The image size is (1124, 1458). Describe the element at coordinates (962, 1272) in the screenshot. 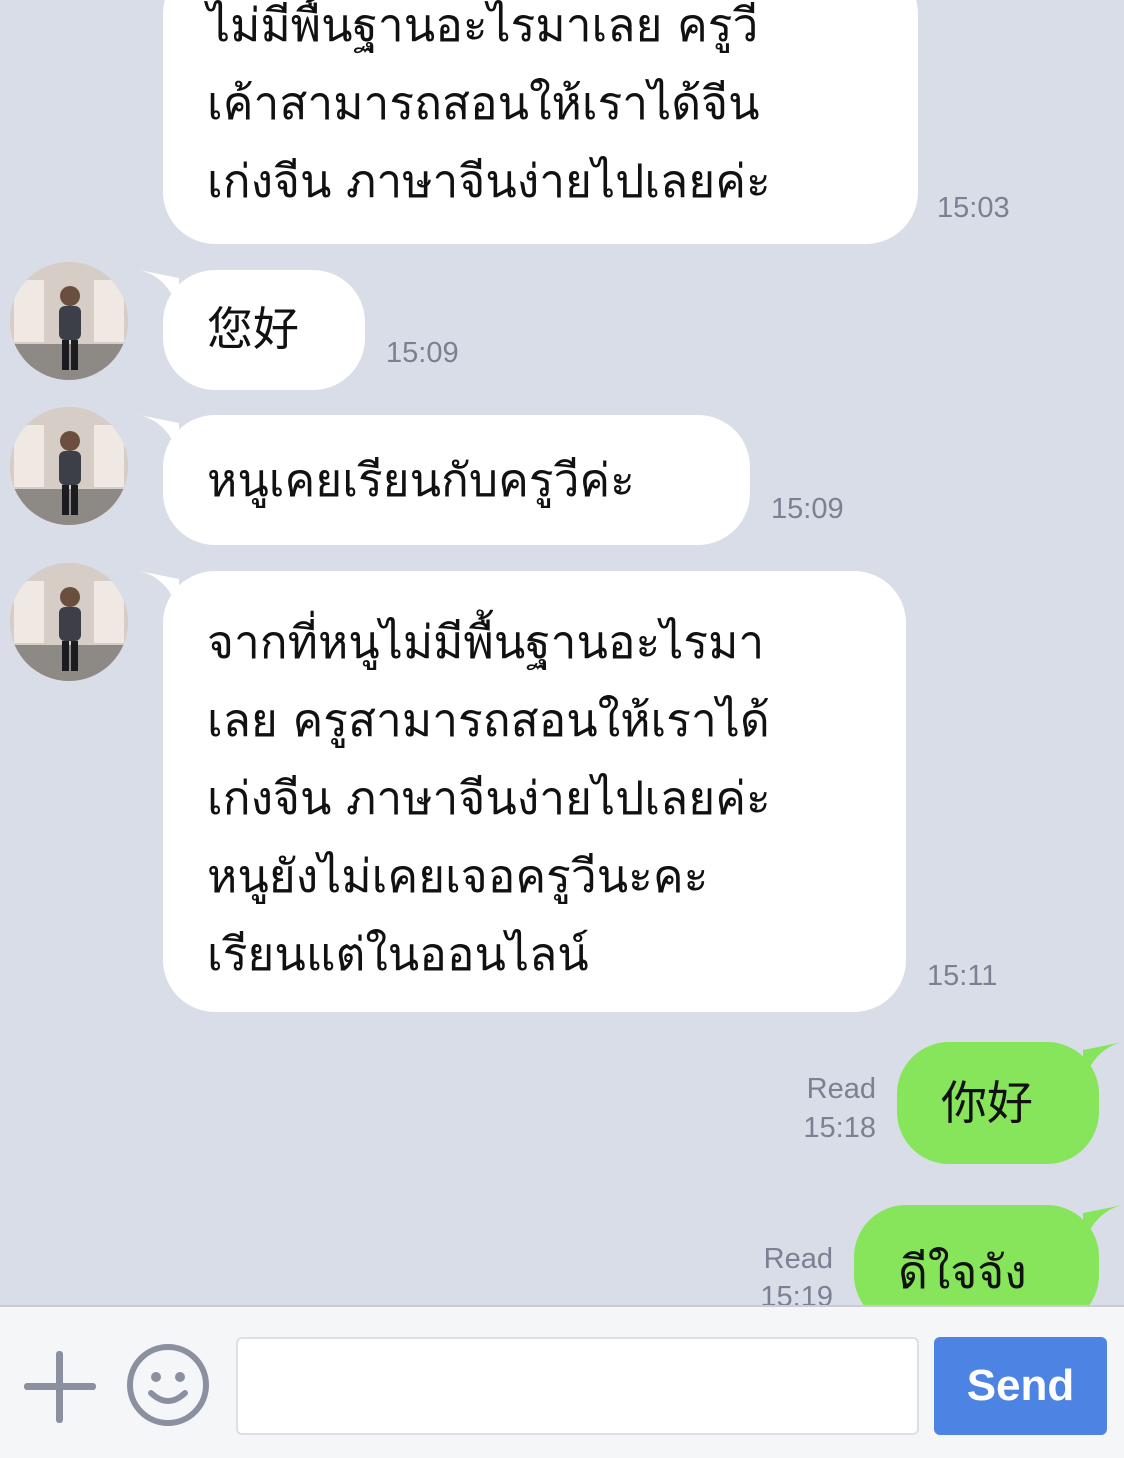

I see `message-text: ดีใจจัง` at that location.